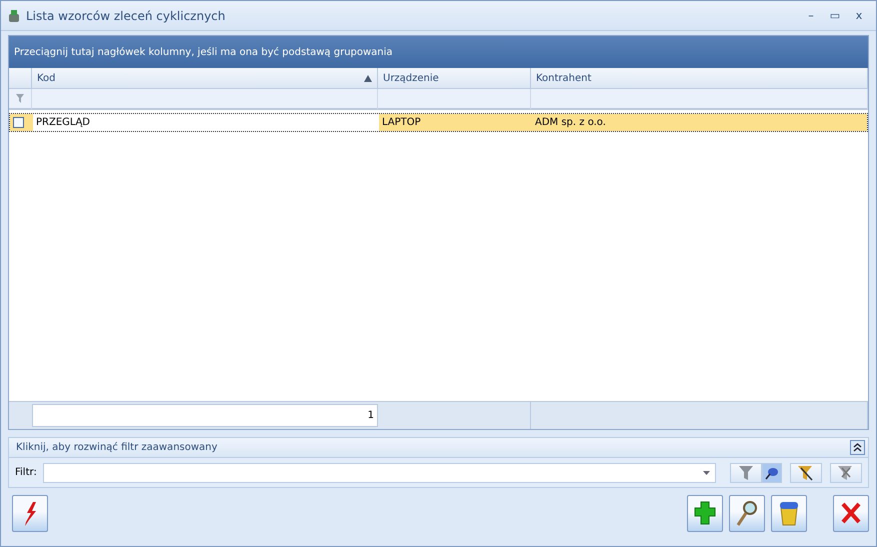 The height and width of the screenshot is (547, 877). I want to click on dropdown-arrow-icon, so click(706, 472).